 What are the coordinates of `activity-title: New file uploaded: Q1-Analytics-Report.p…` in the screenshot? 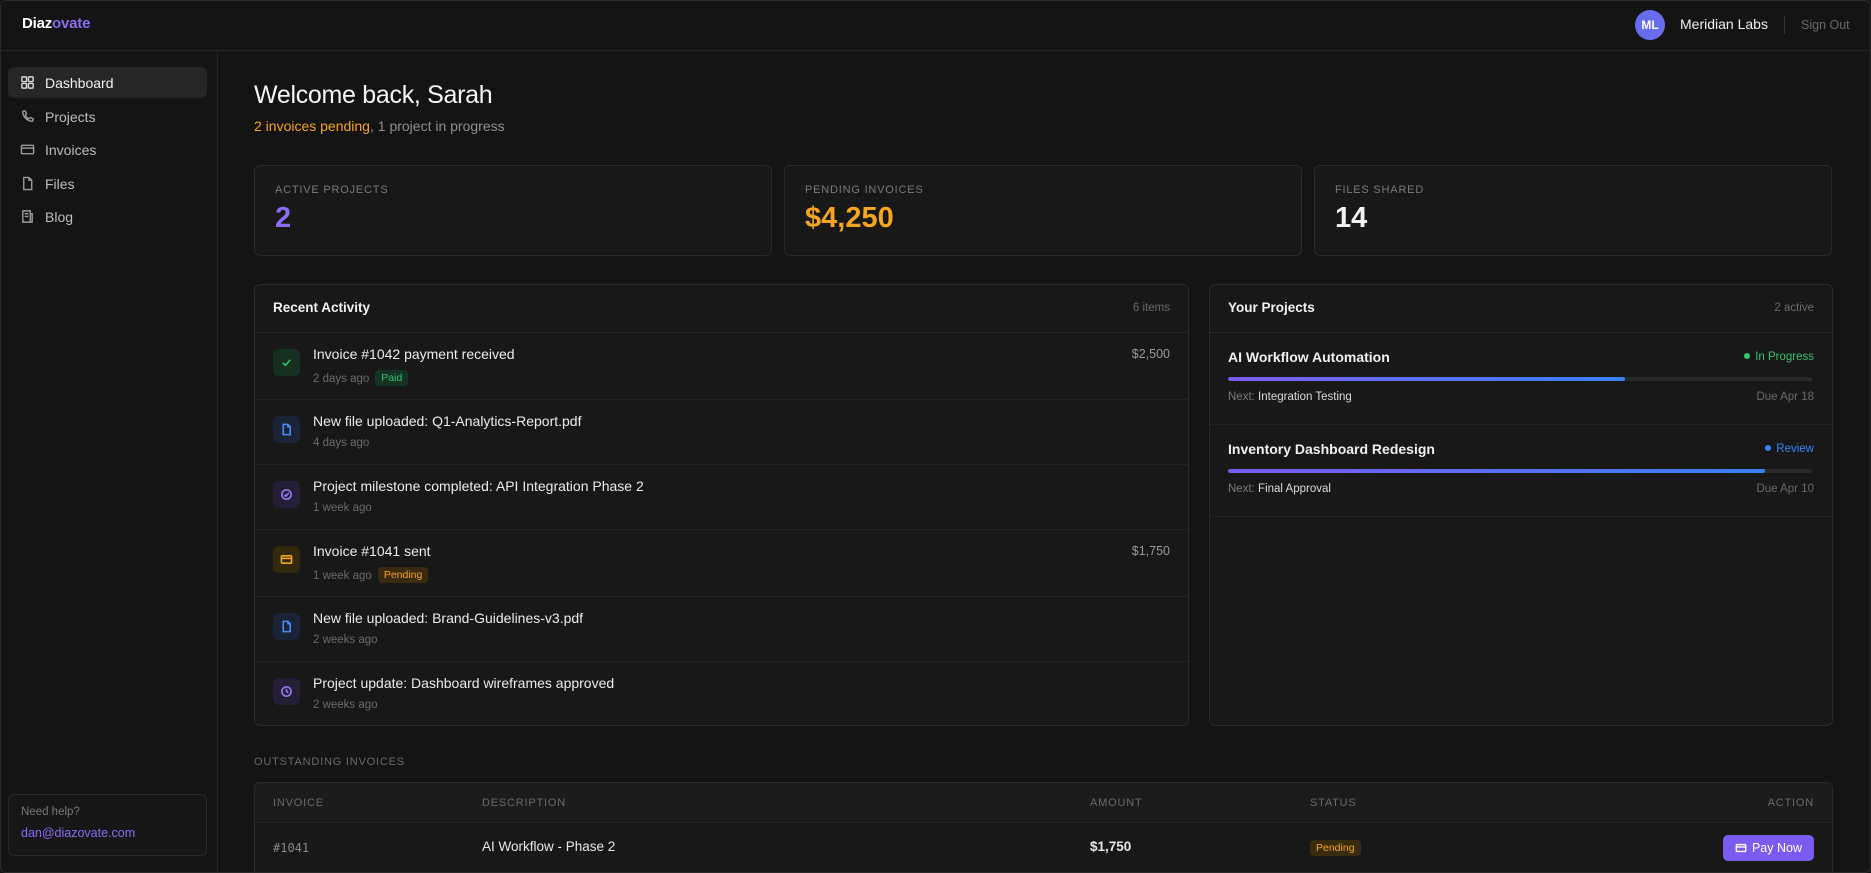 It's located at (447, 421).